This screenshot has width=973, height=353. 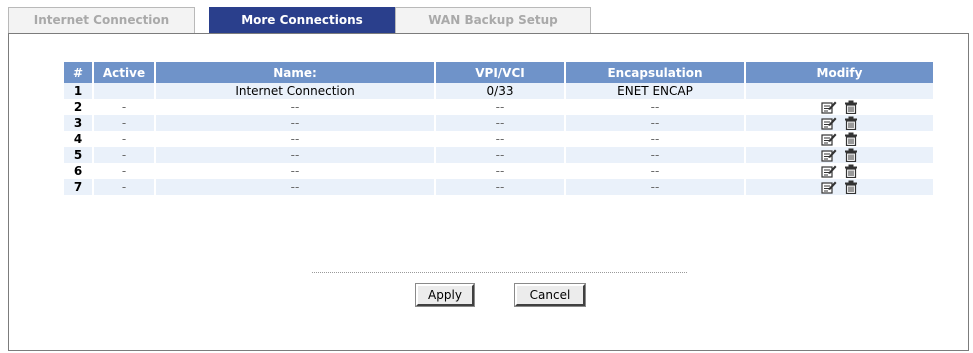 What do you see at coordinates (656, 91) in the screenshot?
I see `encapsulation-cell: ENET ENCAP` at bounding box center [656, 91].